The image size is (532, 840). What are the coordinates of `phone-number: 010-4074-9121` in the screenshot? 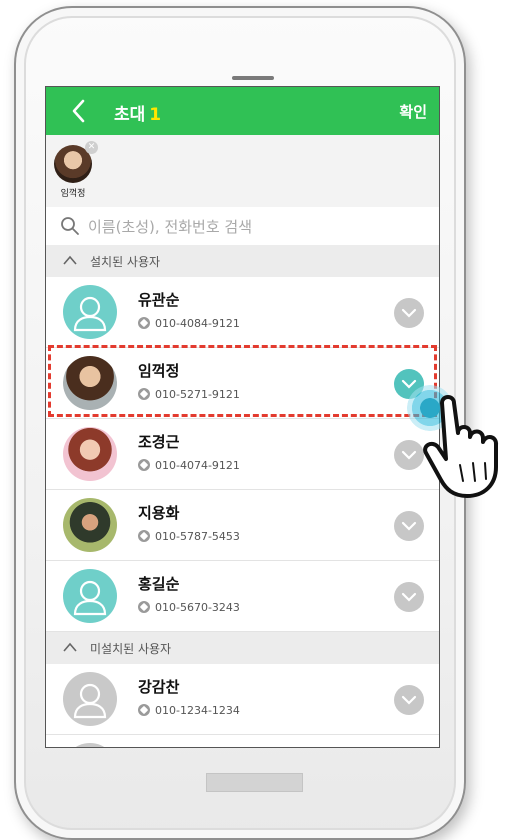 It's located at (197, 465).